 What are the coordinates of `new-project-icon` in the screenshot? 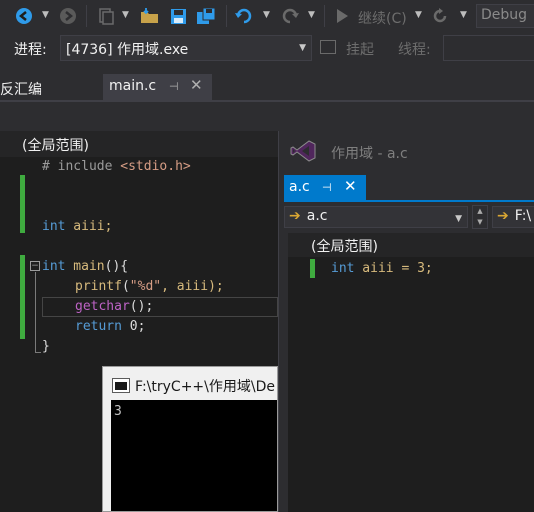 It's located at (106, 16).